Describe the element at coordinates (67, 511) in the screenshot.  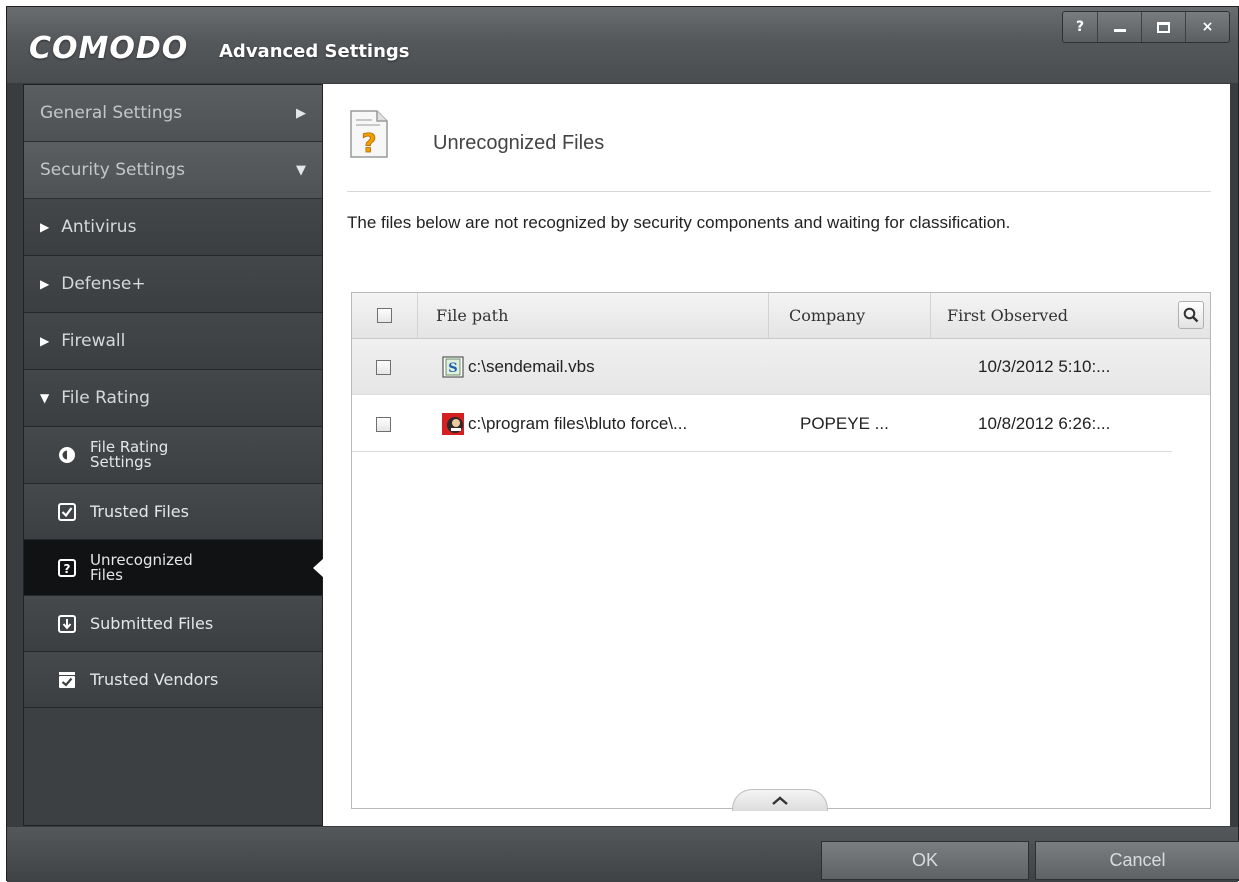
I see `checked-document-icon` at that location.